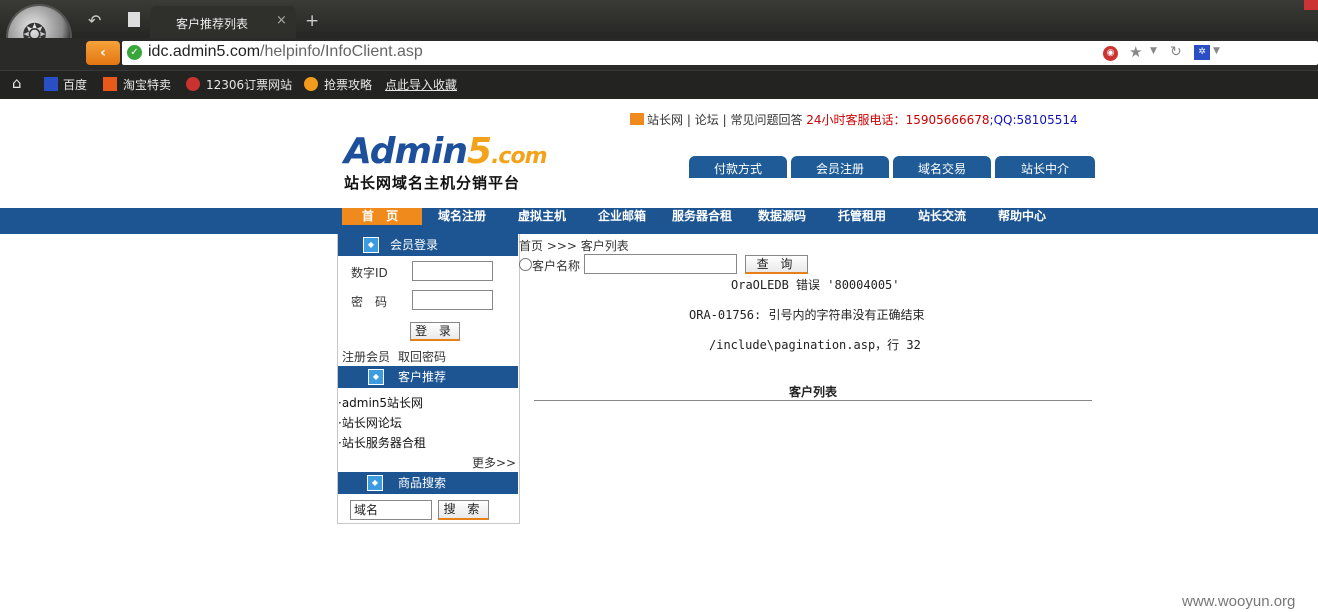 Image resolution: width=1318 pixels, height=612 pixels. Describe the element at coordinates (660, 264) in the screenshot. I see `customer-name-input` at that location.